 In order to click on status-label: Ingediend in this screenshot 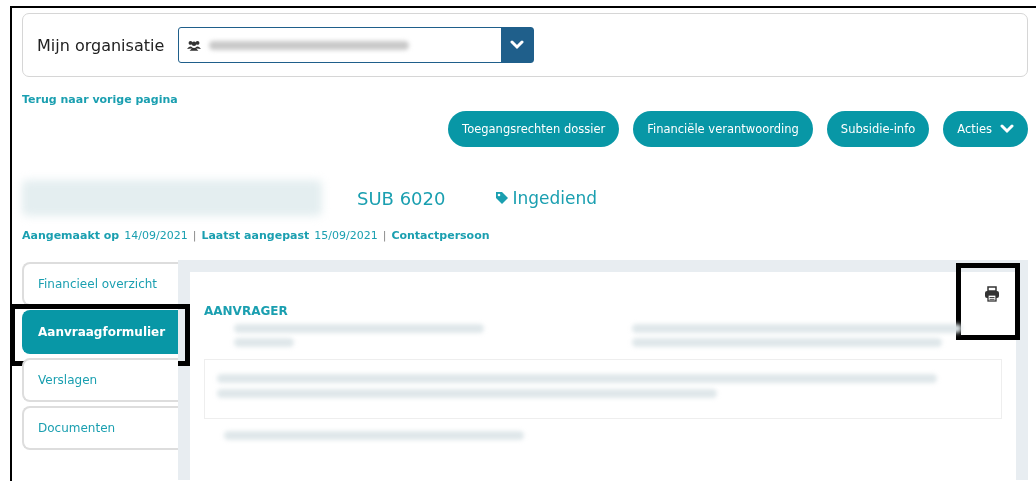, I will do `click(546, 198)`.